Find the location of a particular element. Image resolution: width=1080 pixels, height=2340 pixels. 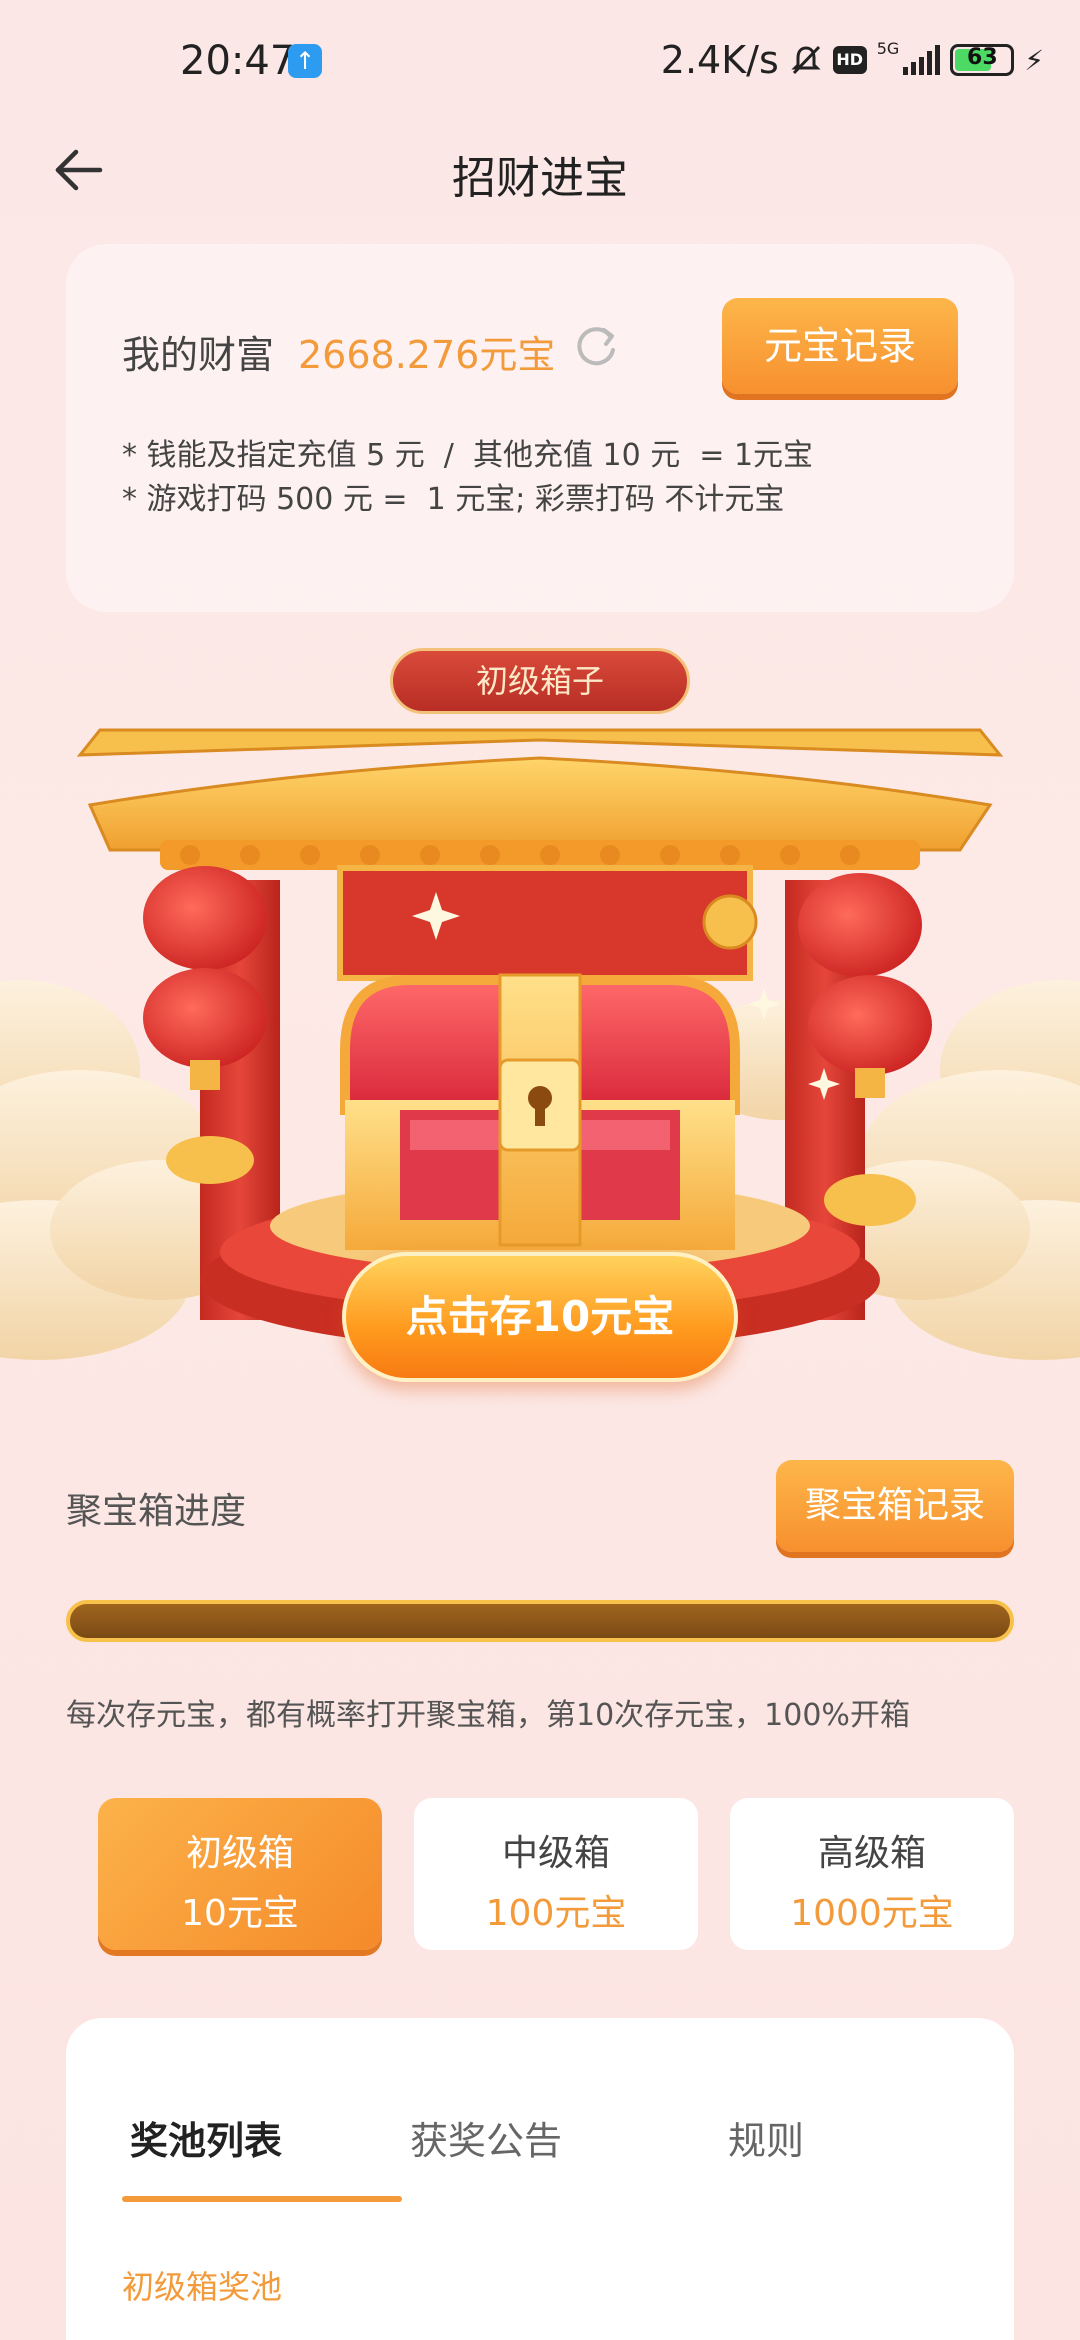

hd-icon: HD is located at coordinates (849, 60).